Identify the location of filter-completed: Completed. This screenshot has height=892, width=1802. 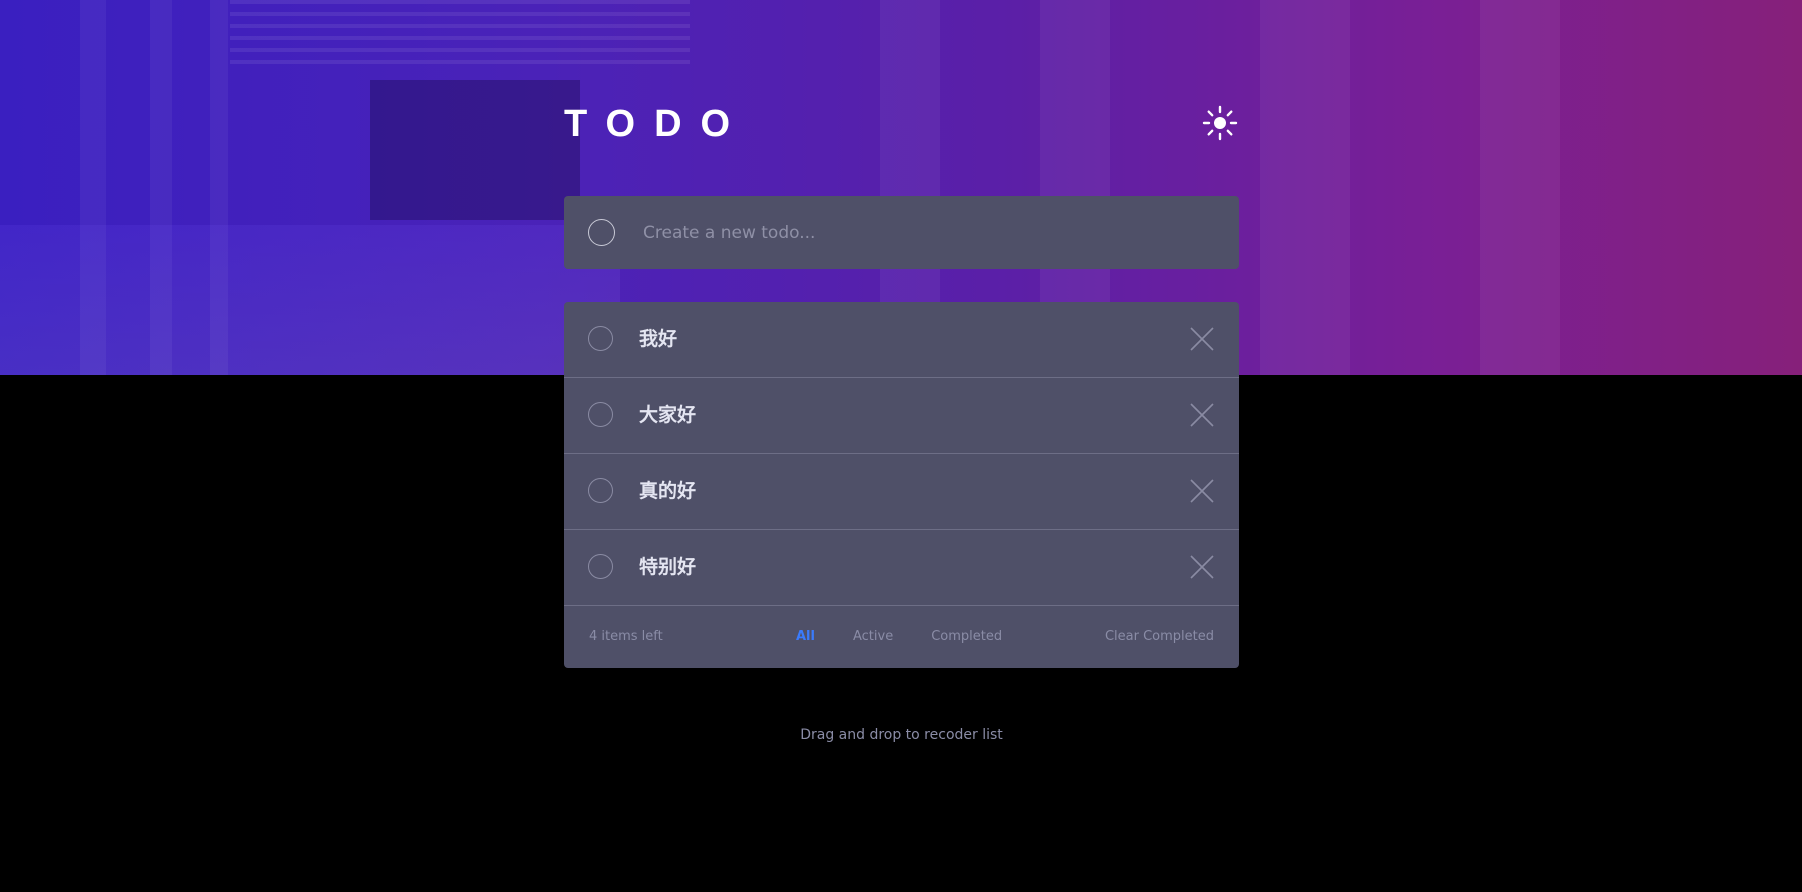
(966, 637).